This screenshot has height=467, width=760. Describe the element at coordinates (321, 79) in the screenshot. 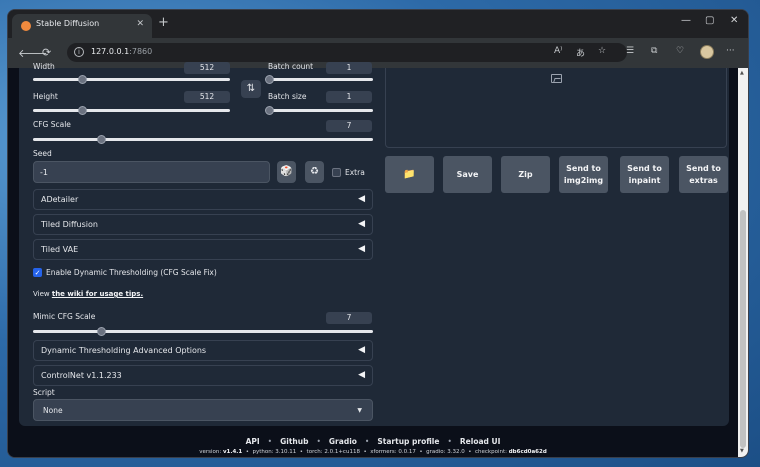

I see `batch-count-slider` at that location.